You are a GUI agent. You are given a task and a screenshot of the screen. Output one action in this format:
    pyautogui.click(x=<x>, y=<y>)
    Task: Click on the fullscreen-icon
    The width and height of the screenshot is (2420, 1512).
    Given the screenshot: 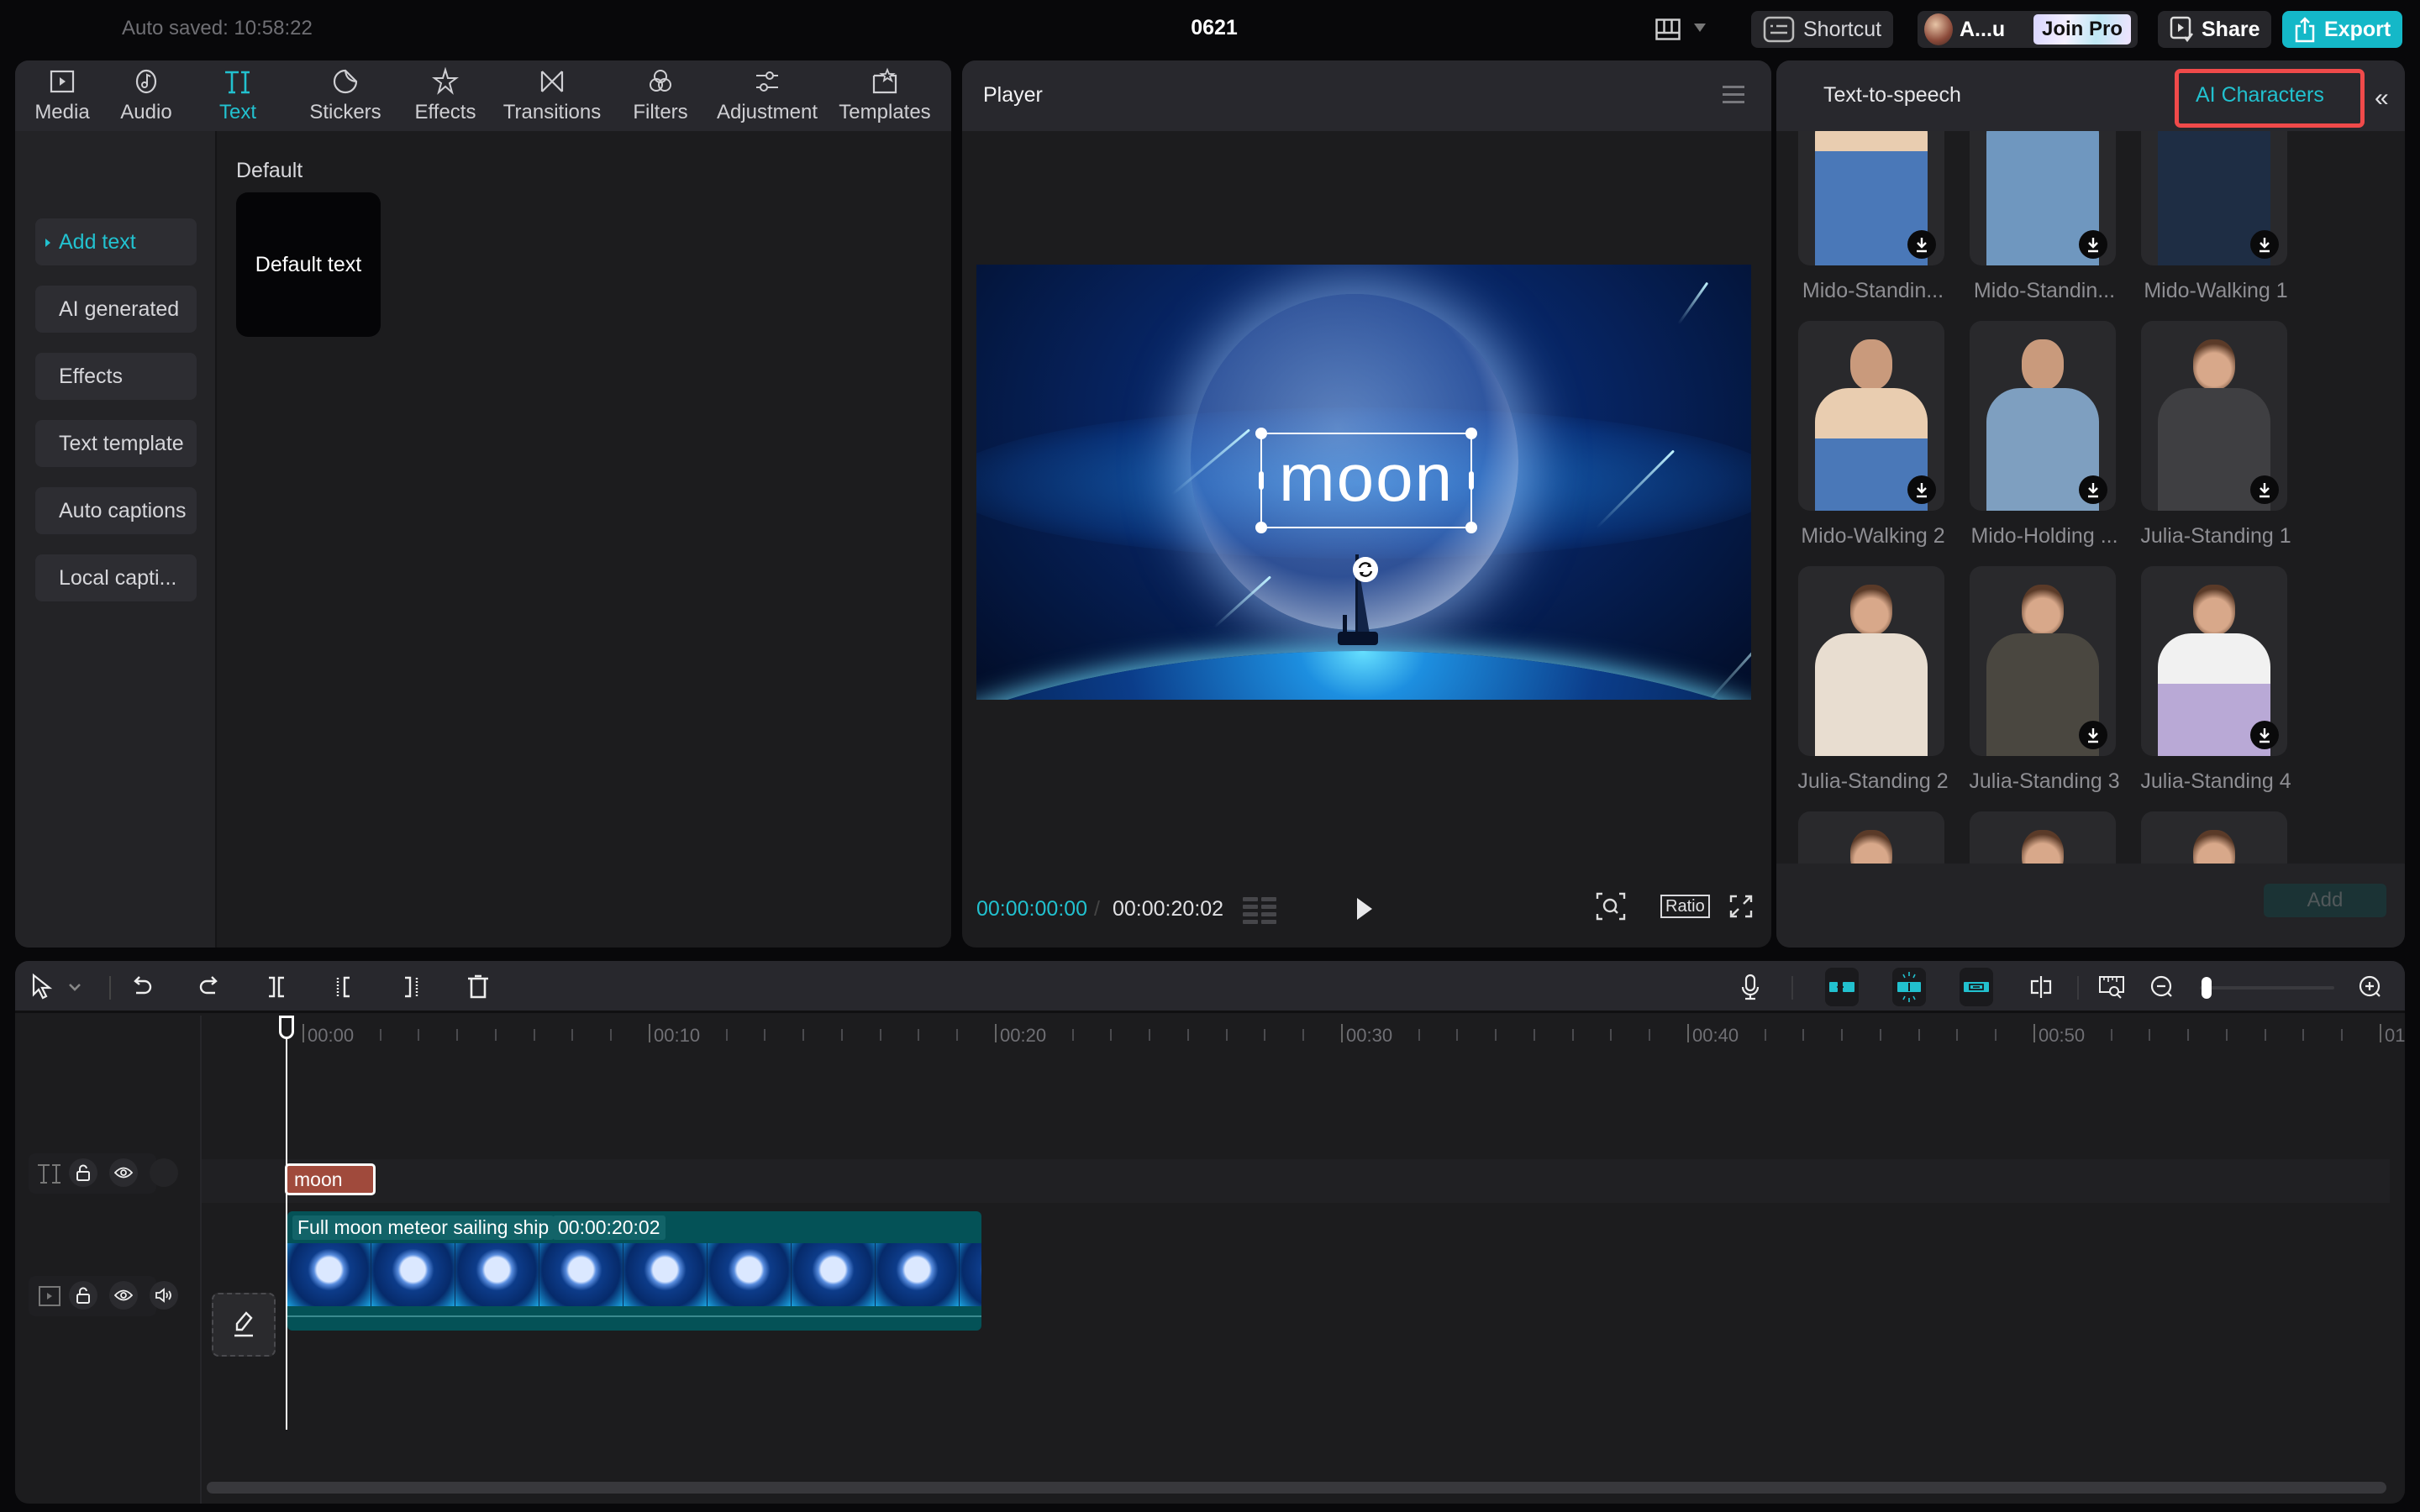 What is the action you would take?
    pyautogui.click(x=1741, y=906)
    